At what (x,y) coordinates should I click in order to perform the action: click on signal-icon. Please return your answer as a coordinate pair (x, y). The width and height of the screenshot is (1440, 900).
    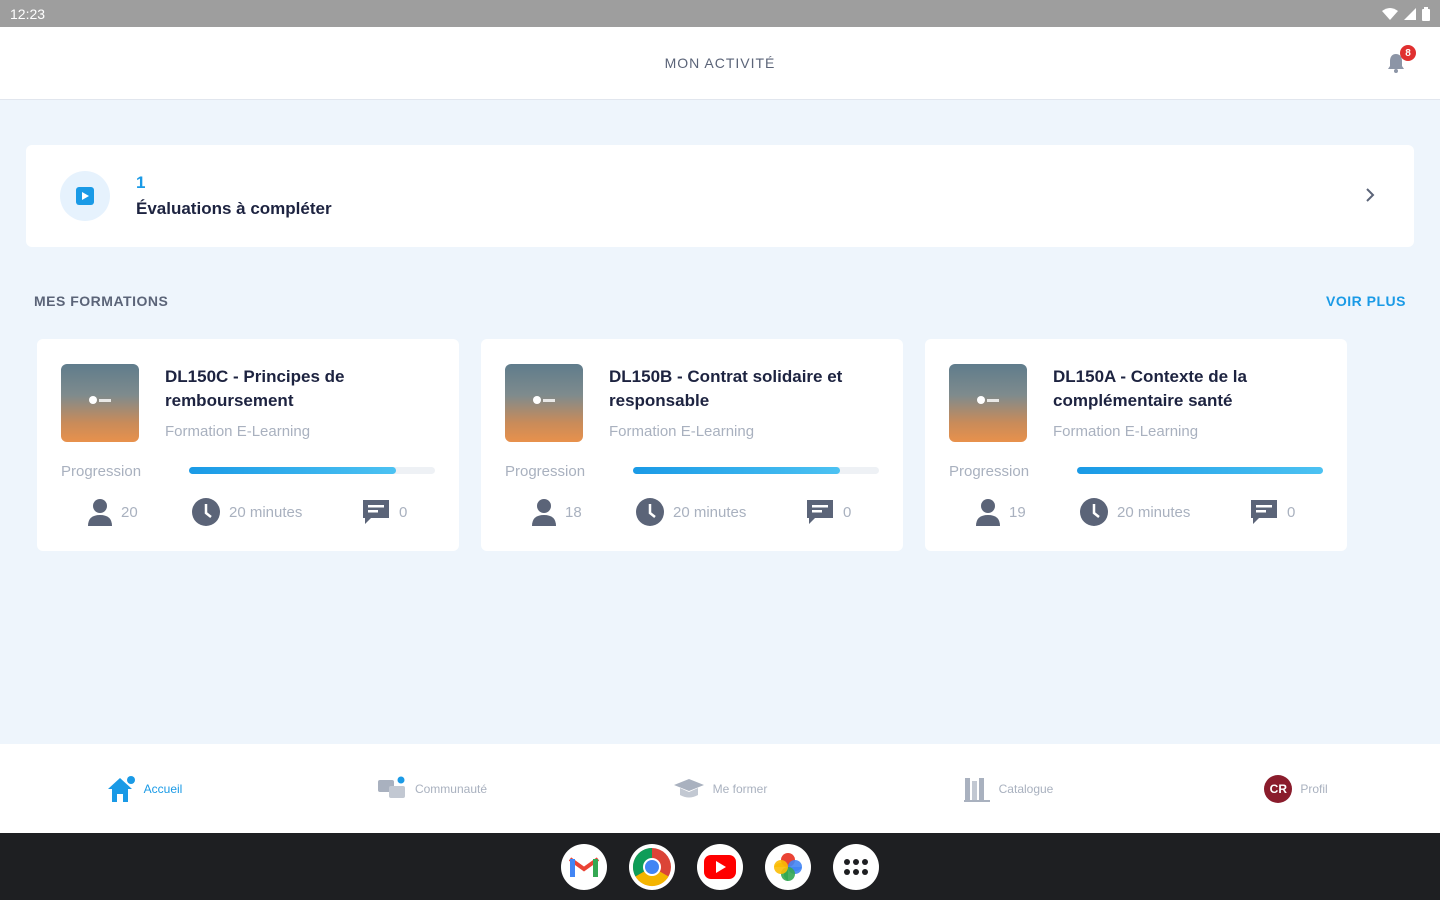
    Looking at the image, I should click on (1410, 13).